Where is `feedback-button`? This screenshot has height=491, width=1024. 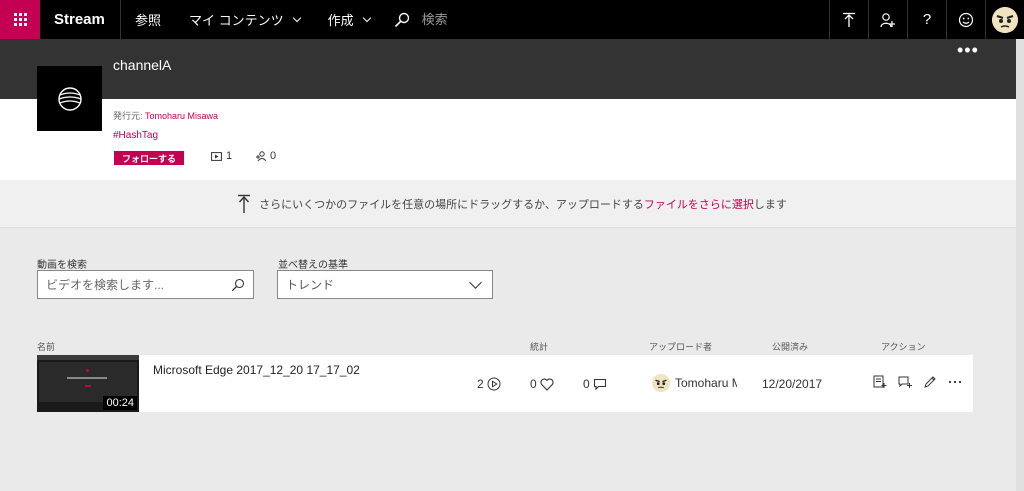
feedback-button is located at coordinates (965, 19).